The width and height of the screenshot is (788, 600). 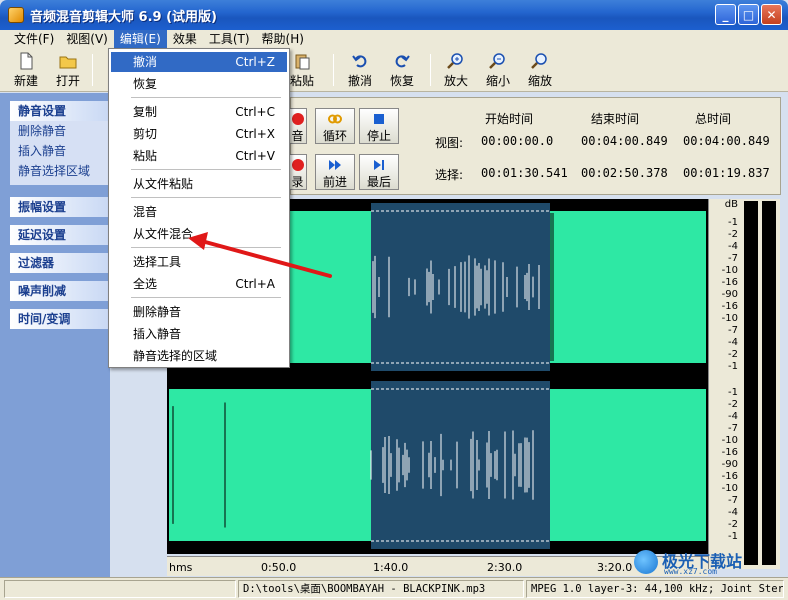 I want to click on zoom-out-icon, so click(x=497, y=61).